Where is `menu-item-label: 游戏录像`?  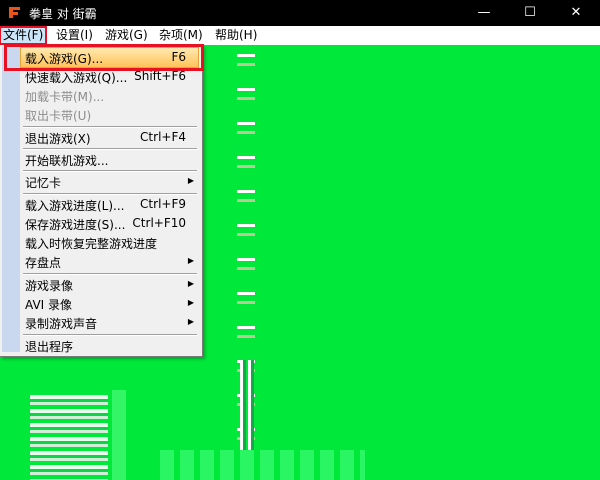 menu-item-label: 游戏录像 is located at coordinates (49, 286).